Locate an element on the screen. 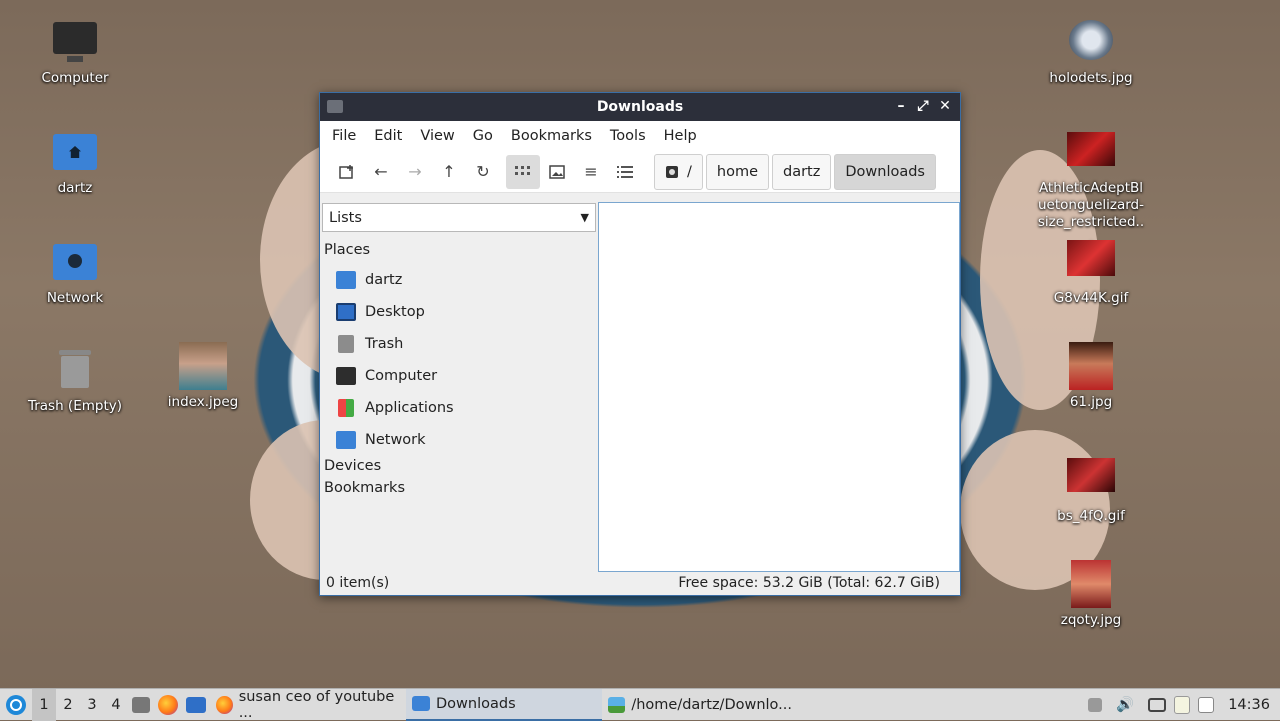  desktop-icon-bs4fq: bs_4fQ.gif is located at coordinates (1091, 490).